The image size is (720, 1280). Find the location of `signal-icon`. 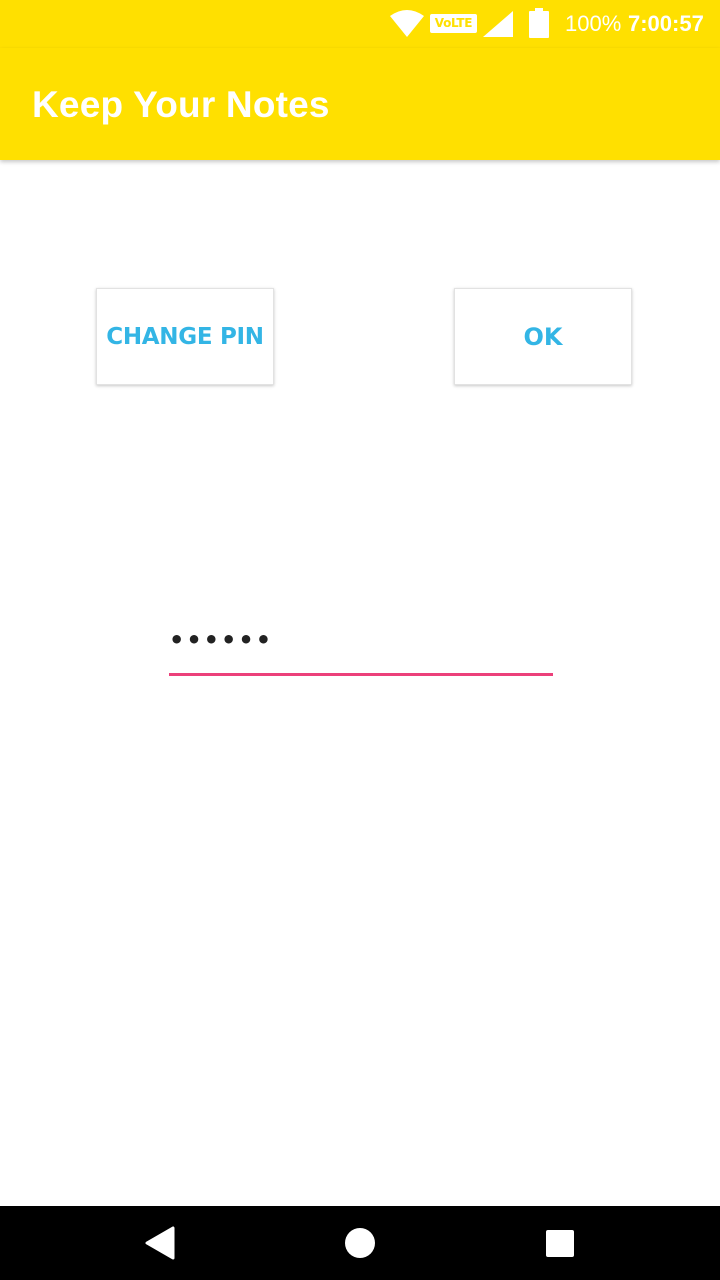

signal-icon is located at coordinates (498, 24).